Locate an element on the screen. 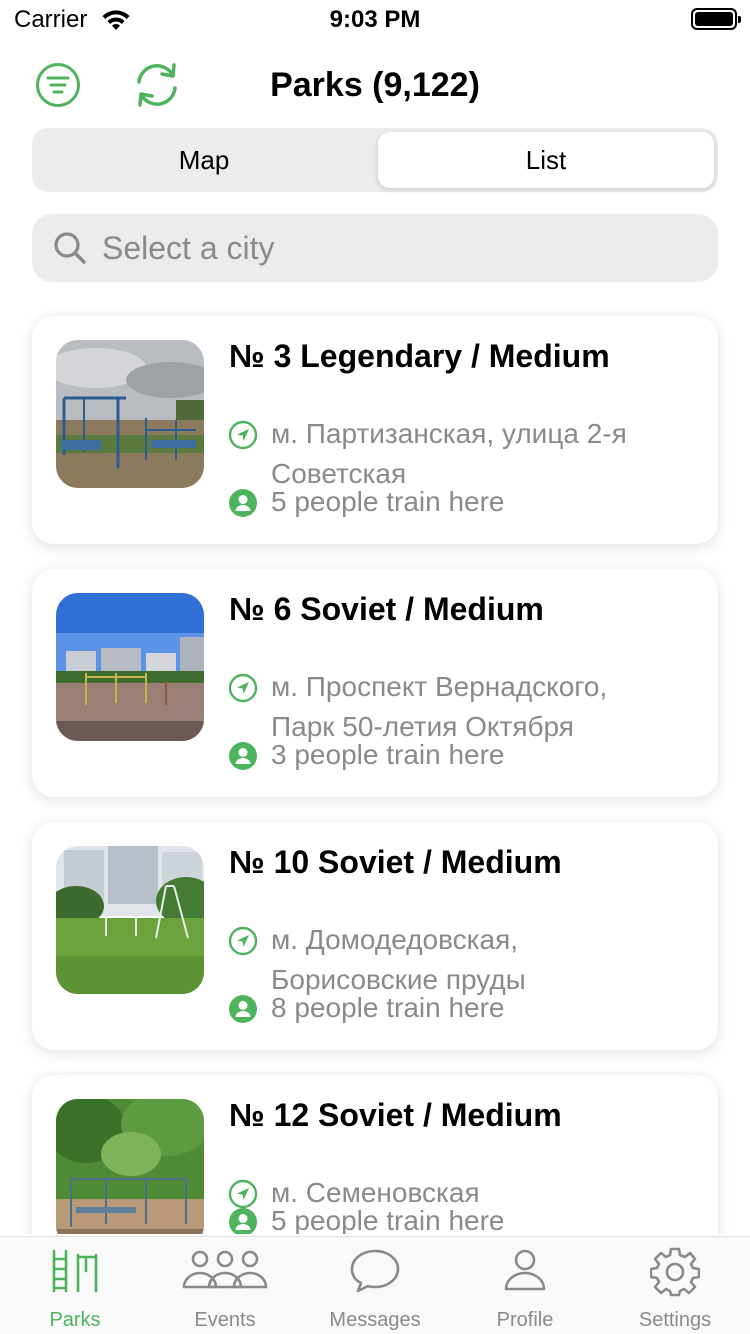 Image resolution: width=750 pixels, height=1334 pixels. status-bar: Carrier 9:03 PM is located at coordinates (375, 20).